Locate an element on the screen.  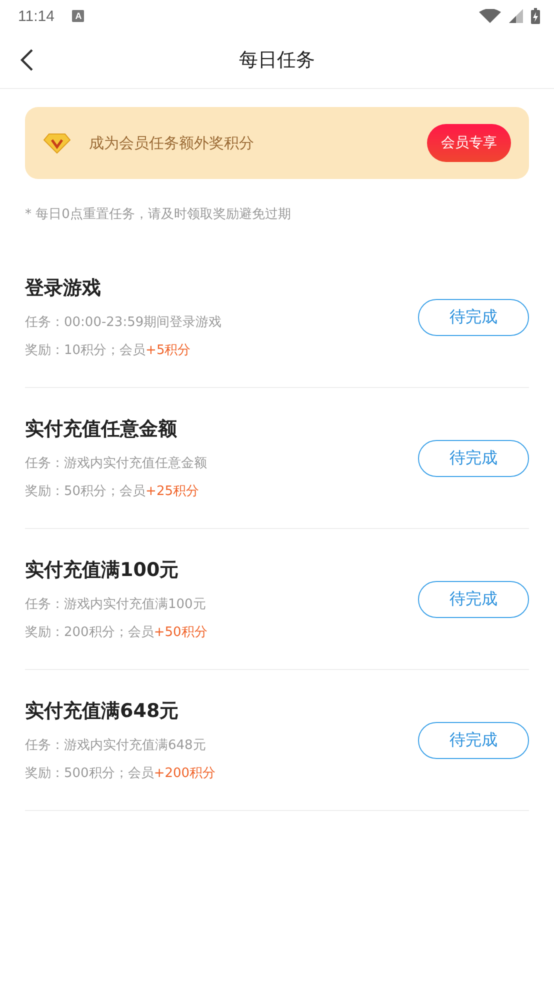
task-title: 实付充值满100元 is located at coordinates (102, 570).